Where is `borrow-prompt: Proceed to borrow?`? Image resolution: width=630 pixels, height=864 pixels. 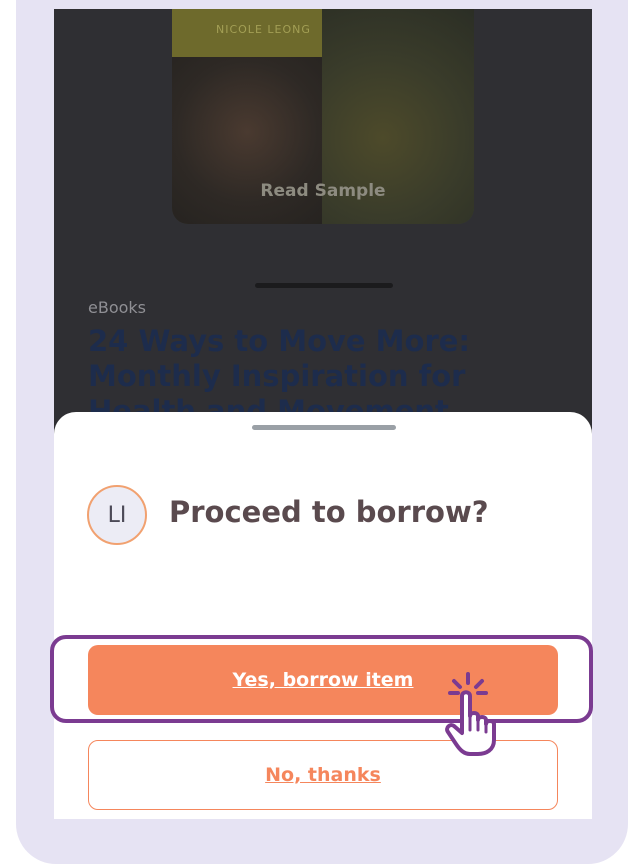 borrow-prompt: Proceed to borrow? is located at coordinates (329, 512).